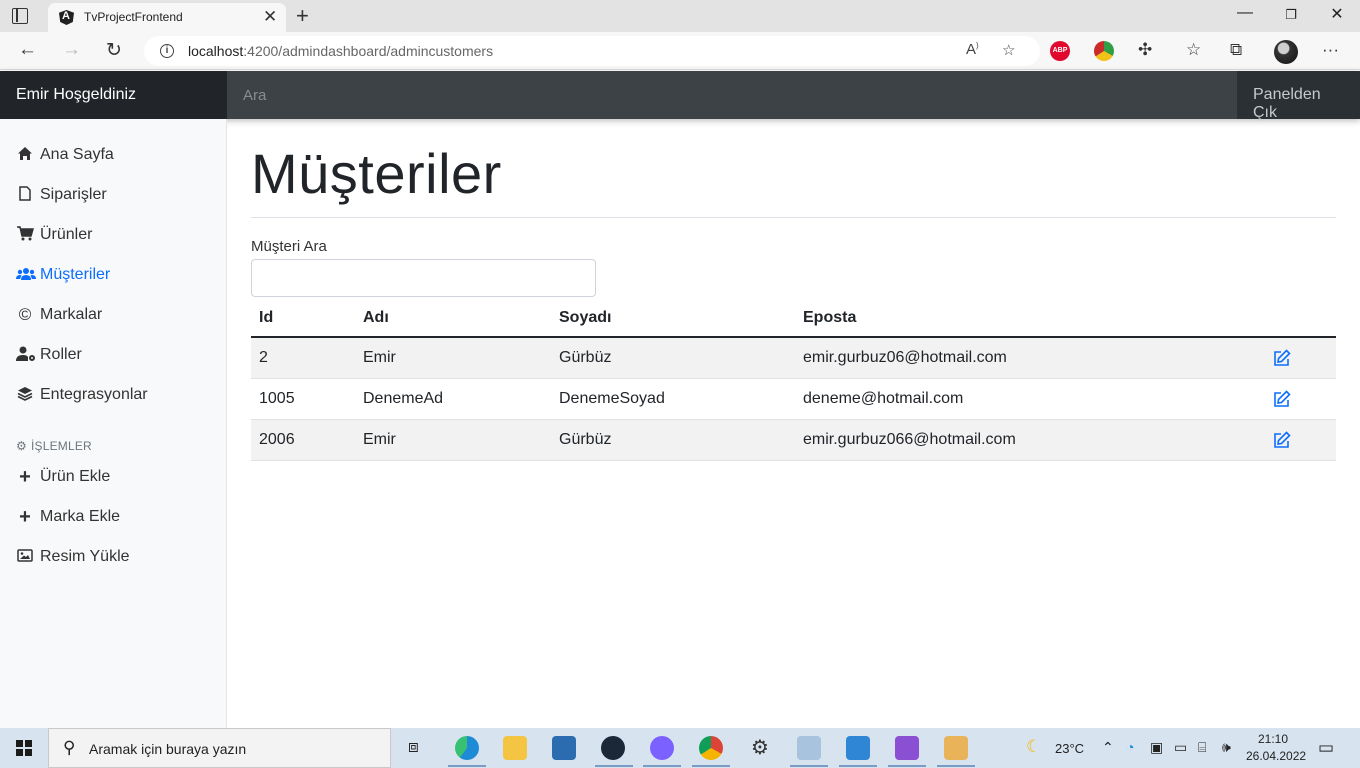  I want to click on navbar-search-placeholder: Ara, so click(255, 95).